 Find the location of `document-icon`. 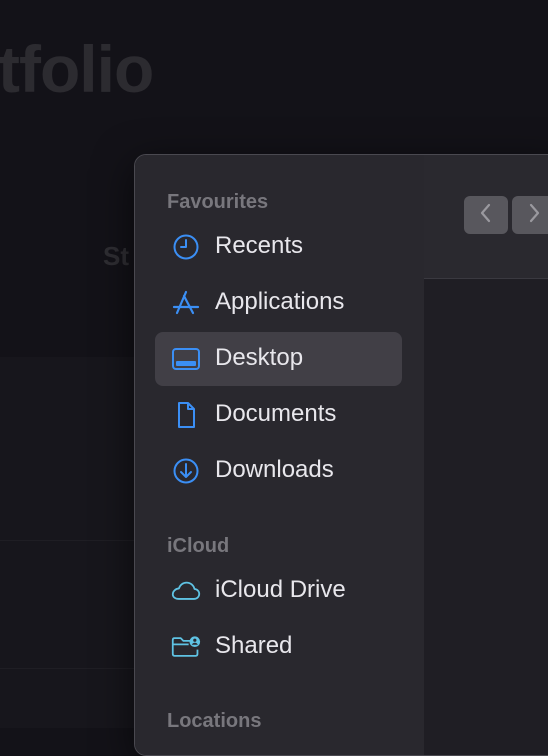

document-icon is located at coordinates (186, 415).